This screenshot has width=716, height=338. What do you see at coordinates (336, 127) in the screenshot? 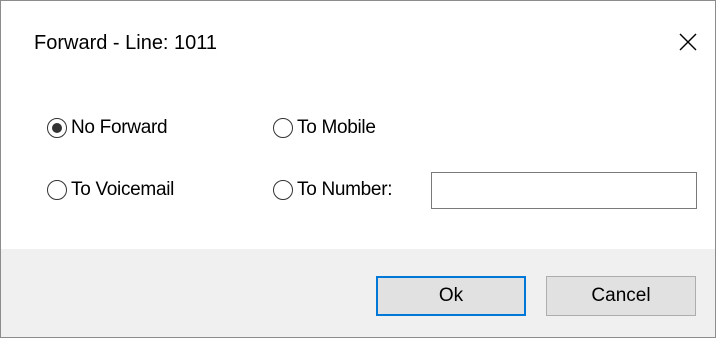
I see `radio-to-mobile-label: To Mobile` at bounding box center [336, 127].